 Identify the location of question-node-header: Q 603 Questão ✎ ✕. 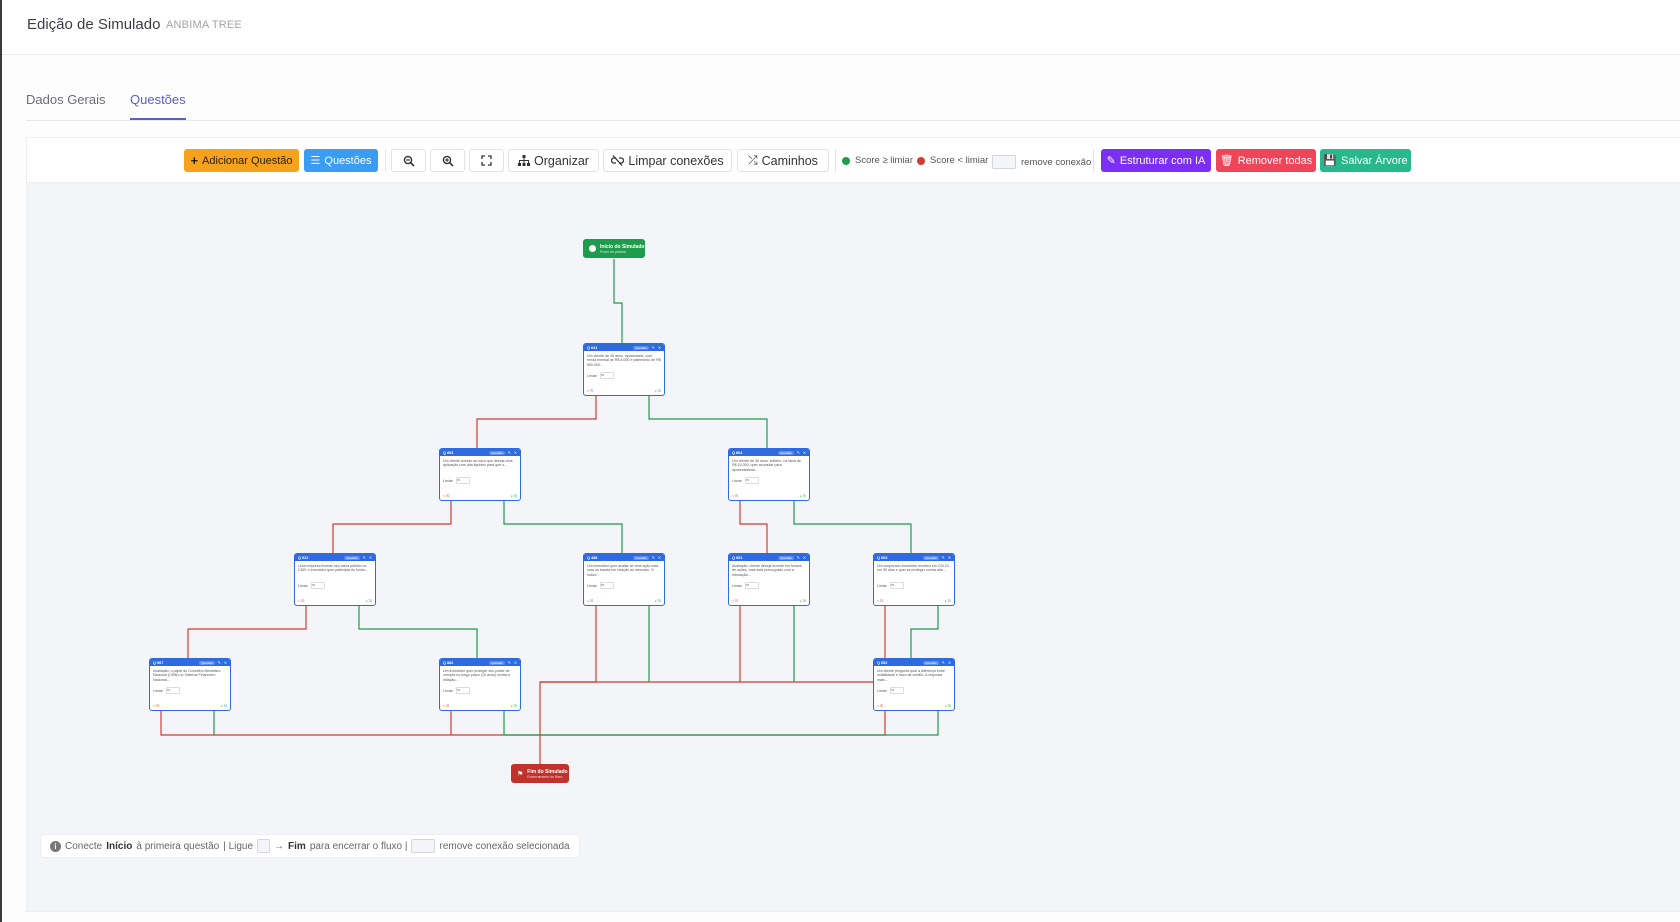
(914, 557).